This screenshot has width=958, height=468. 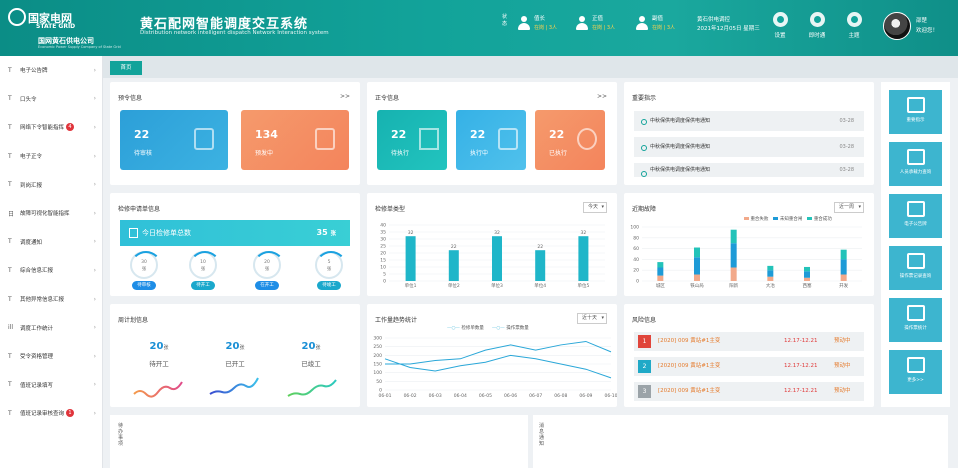 I want to click on quick-link-button: 人员承载力查询, so click(x=915, y=164).